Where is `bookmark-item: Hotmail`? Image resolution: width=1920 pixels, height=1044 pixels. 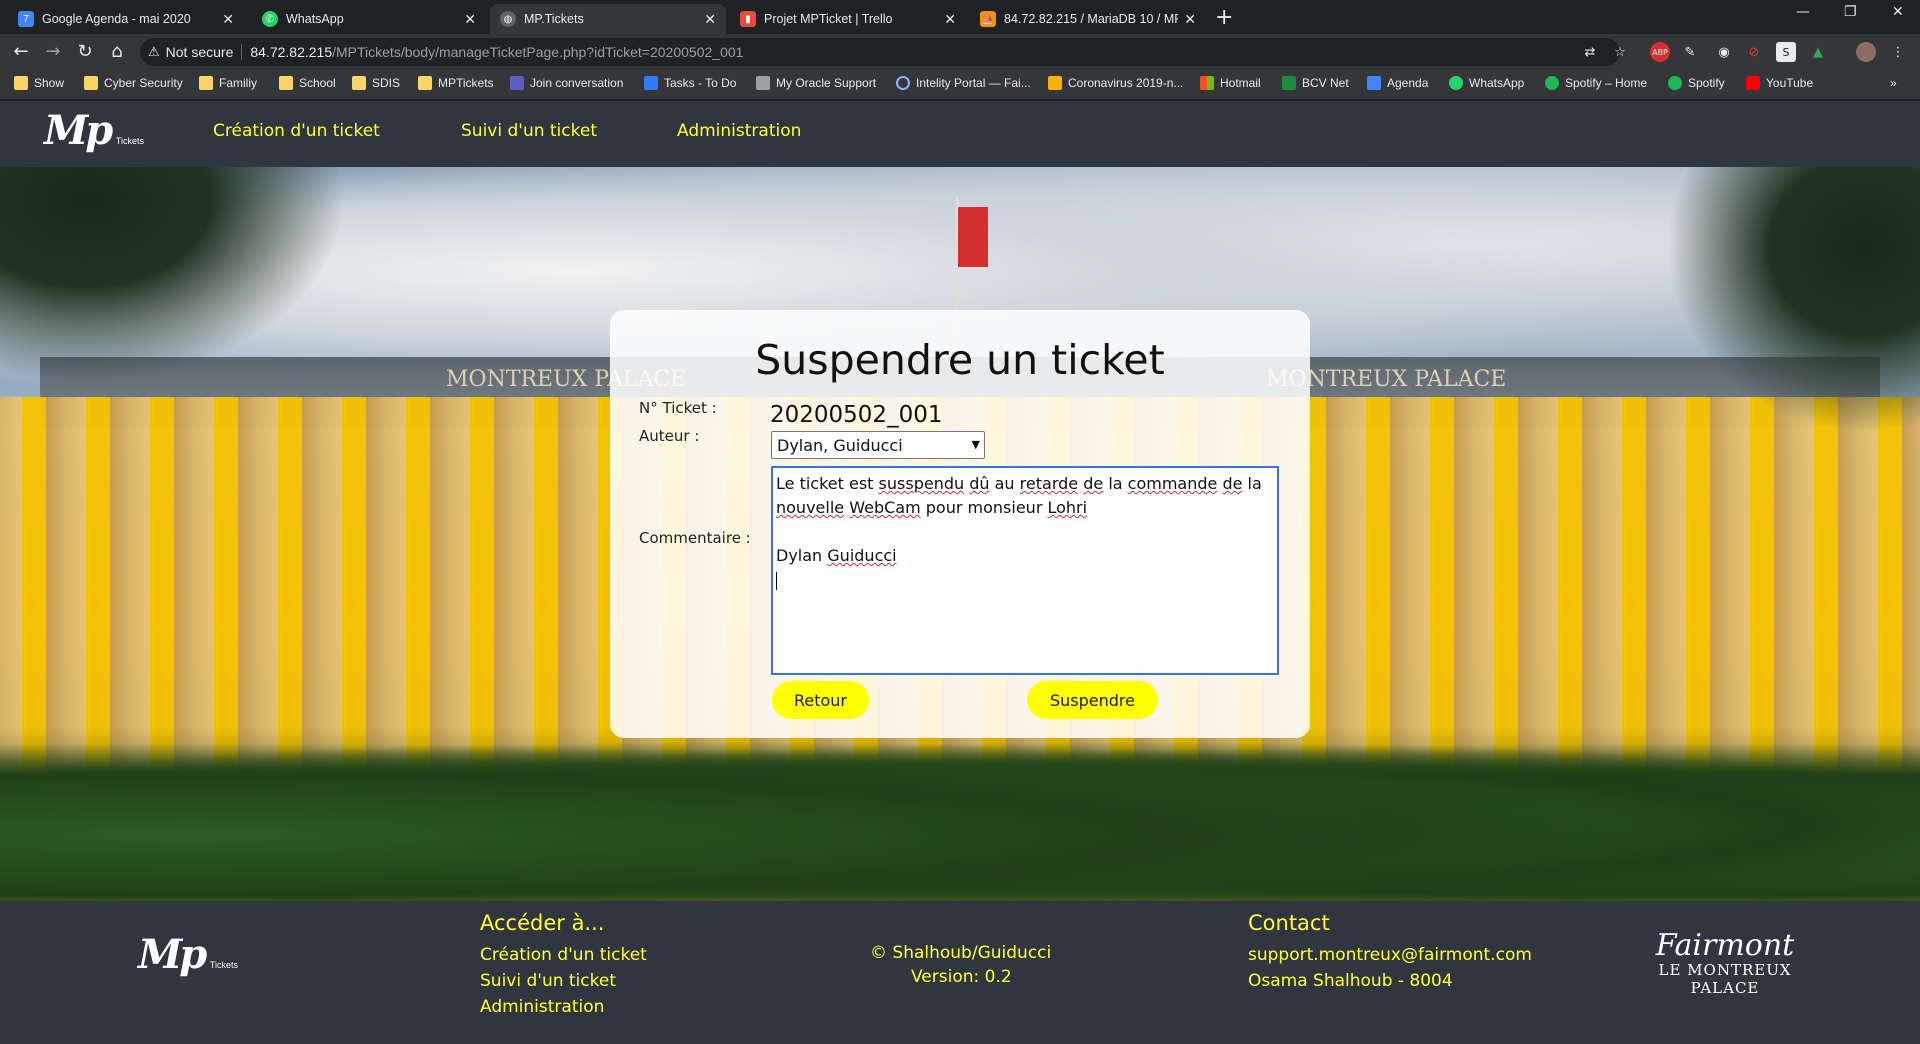 bookmark-item: Hotmail is located at coordinates (1230, 83).